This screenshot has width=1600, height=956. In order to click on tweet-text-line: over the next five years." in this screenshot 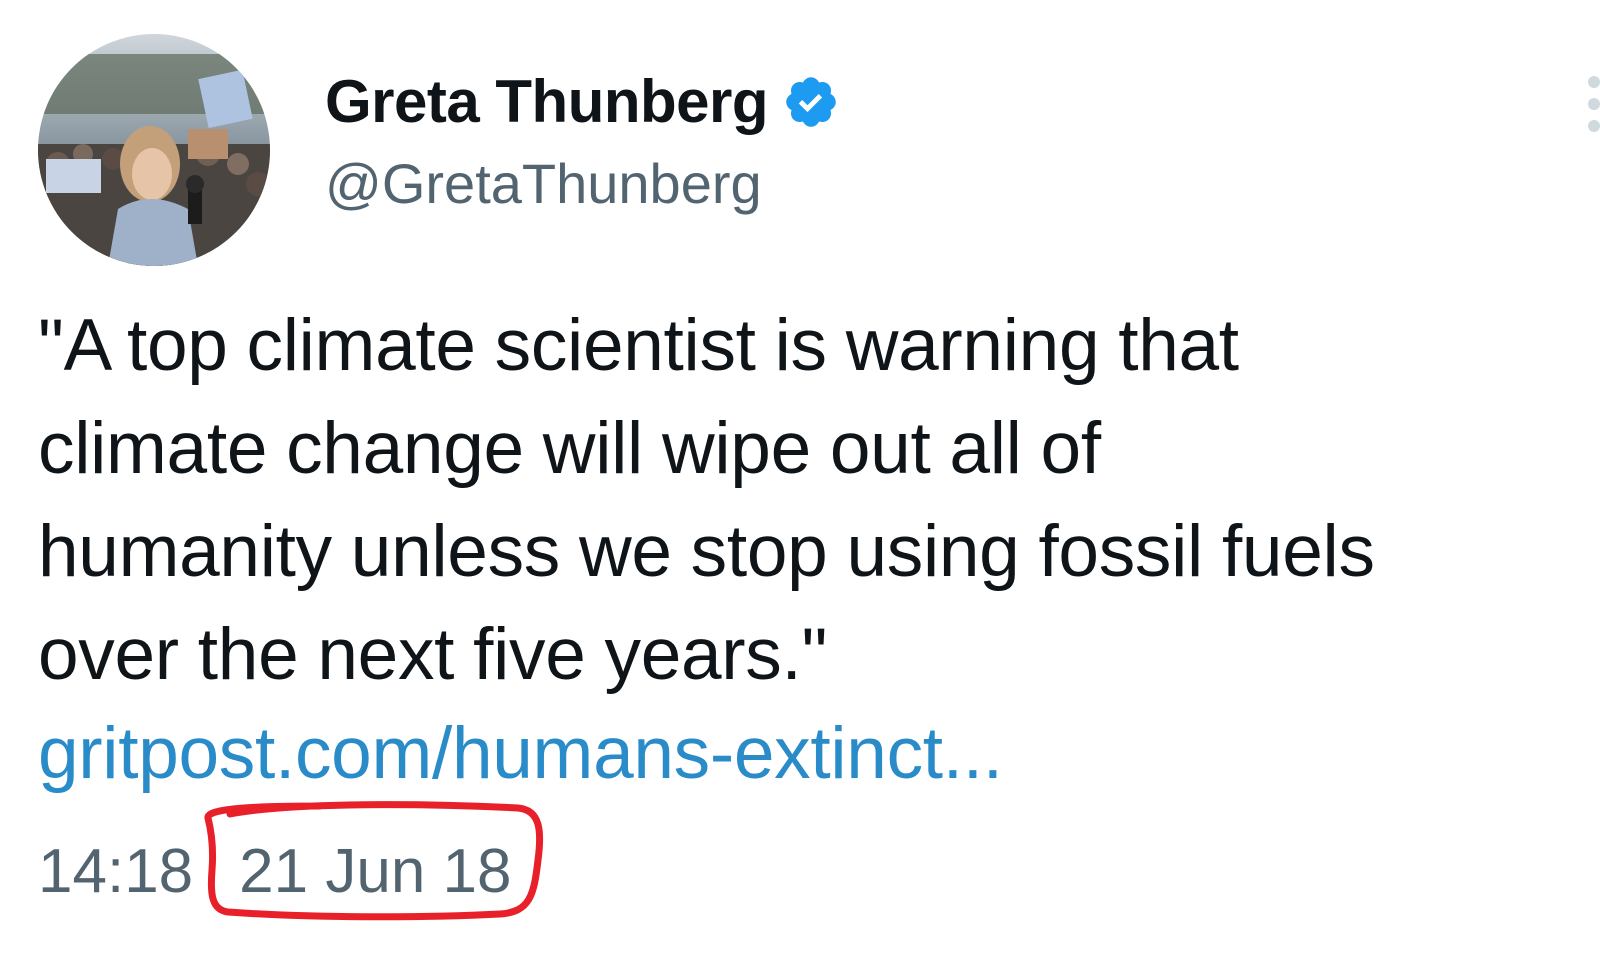, I will do `click(433, 654)`.